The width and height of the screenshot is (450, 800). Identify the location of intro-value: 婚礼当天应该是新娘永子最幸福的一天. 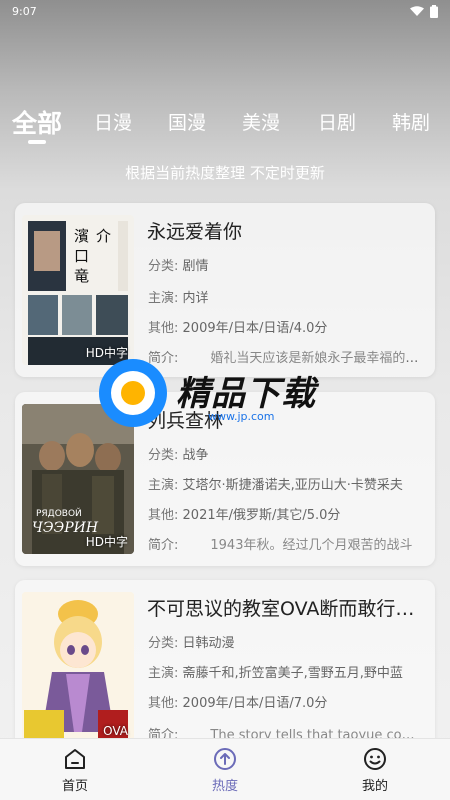
(316, 358).